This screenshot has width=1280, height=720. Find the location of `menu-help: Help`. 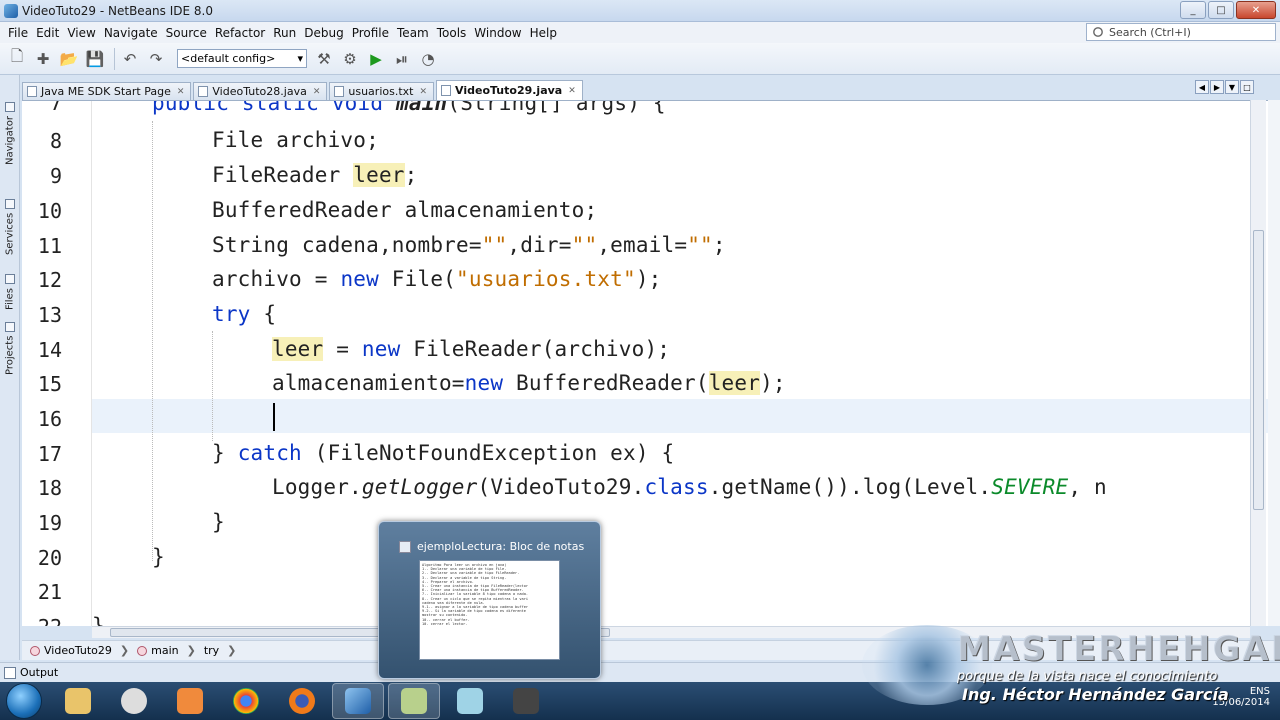

menu-help: Help is located at coordinates (543, 33).